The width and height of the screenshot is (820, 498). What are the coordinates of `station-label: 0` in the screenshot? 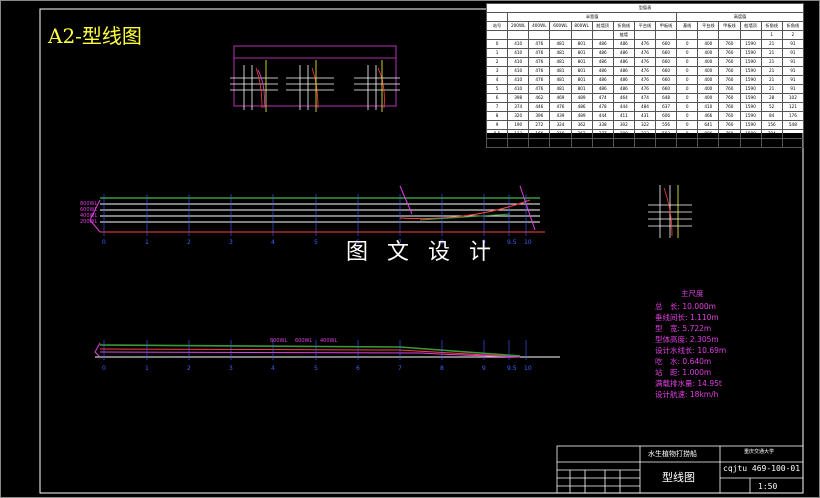 It's located at (104, 242).